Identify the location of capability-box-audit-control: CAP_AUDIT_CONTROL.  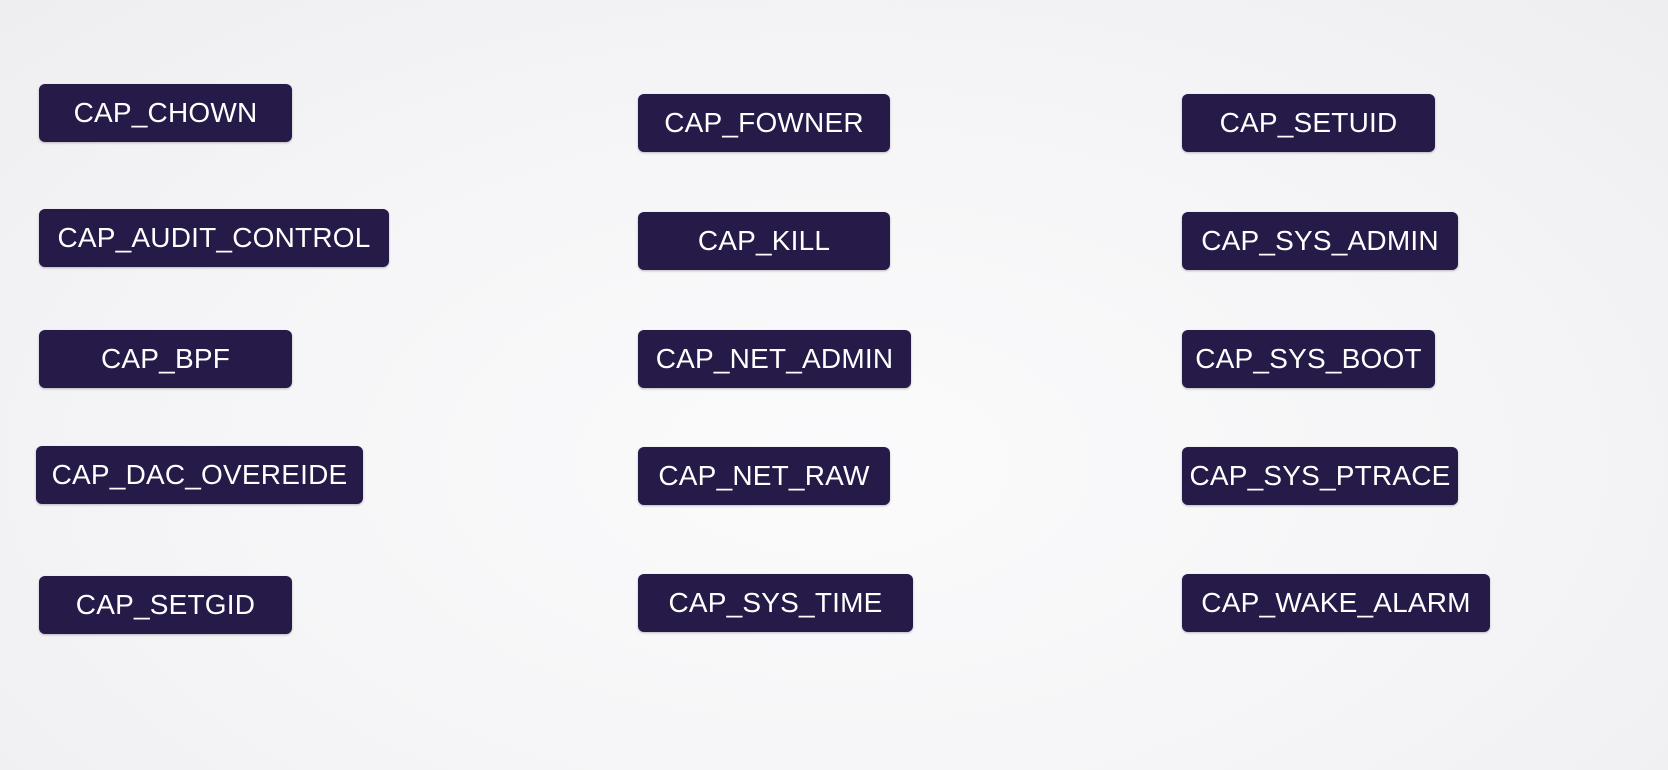
(214, 238).